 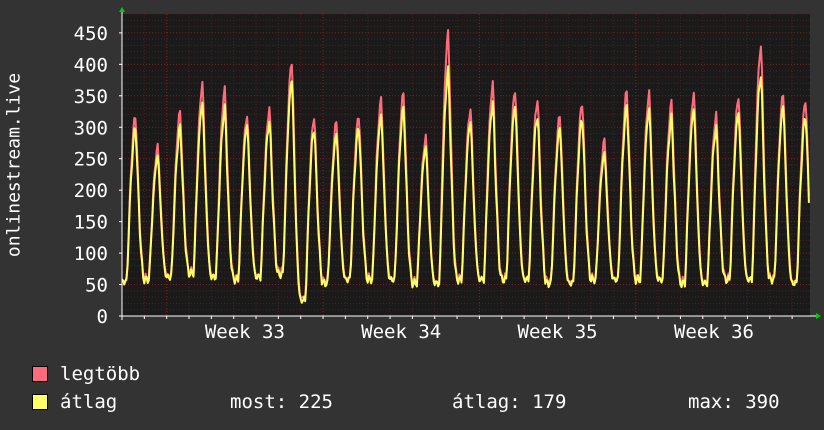 I want to click on y-tick-label: 450, so click(x=91, y=34).